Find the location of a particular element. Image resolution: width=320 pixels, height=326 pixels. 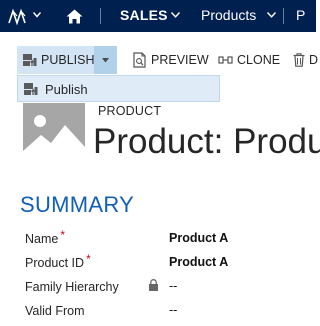

family-hierarchy-field: -- is located at coordinates (173, 286).